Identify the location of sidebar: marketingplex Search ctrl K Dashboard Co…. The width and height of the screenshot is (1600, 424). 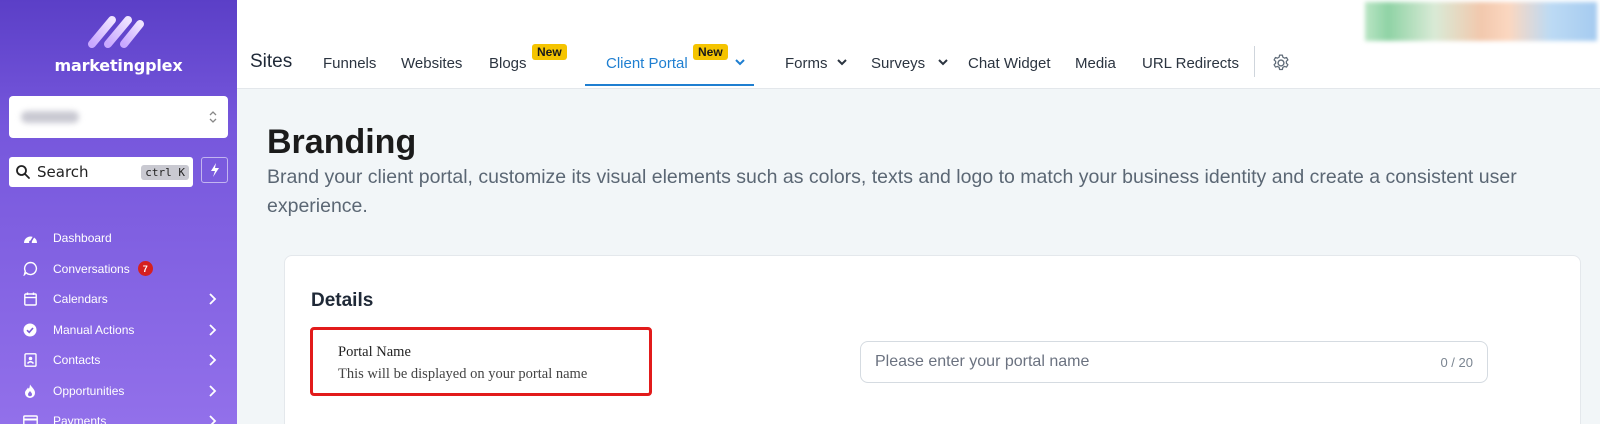
(118, 212).